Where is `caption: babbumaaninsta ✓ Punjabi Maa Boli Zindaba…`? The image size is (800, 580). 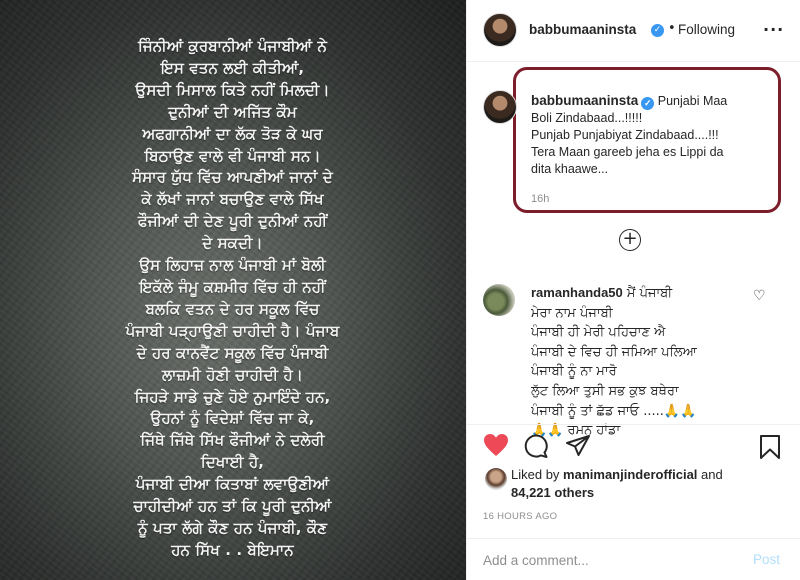 caption: babbumaaninsta ✓ Punjabi Maa Boli Zindaba… is located at coordinates (651, 135).